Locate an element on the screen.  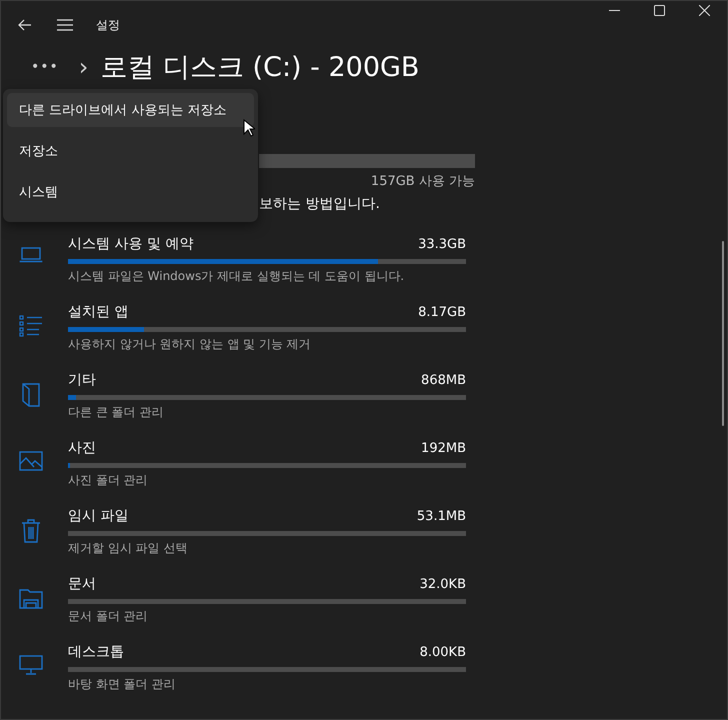
laptop-icon is located at coordinates (30, 255).